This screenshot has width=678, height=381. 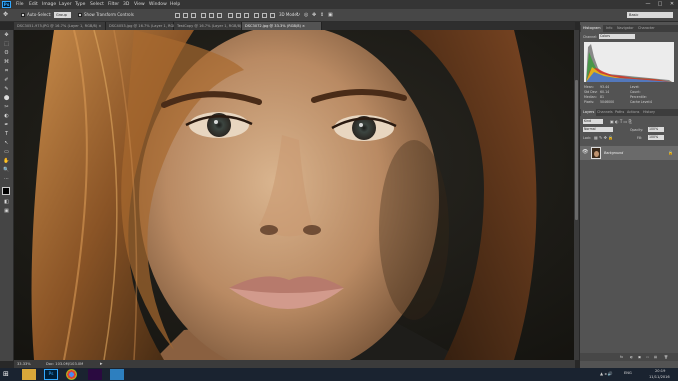 What do you see at coordinates (6, 202) in the screenshot?
I see `quick-mask-icon: ◧` at bounding box center [6, 202].